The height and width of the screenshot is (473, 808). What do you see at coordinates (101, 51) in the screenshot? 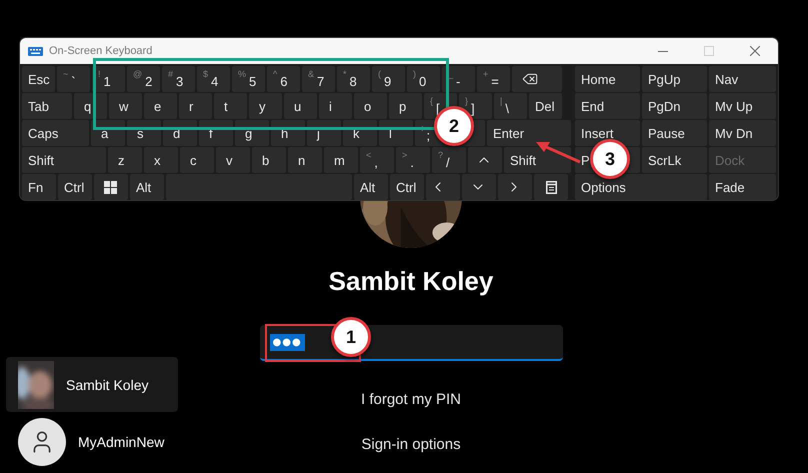
I see `window-title: On-Screen Keyboard` at bounding box center [101, 51].